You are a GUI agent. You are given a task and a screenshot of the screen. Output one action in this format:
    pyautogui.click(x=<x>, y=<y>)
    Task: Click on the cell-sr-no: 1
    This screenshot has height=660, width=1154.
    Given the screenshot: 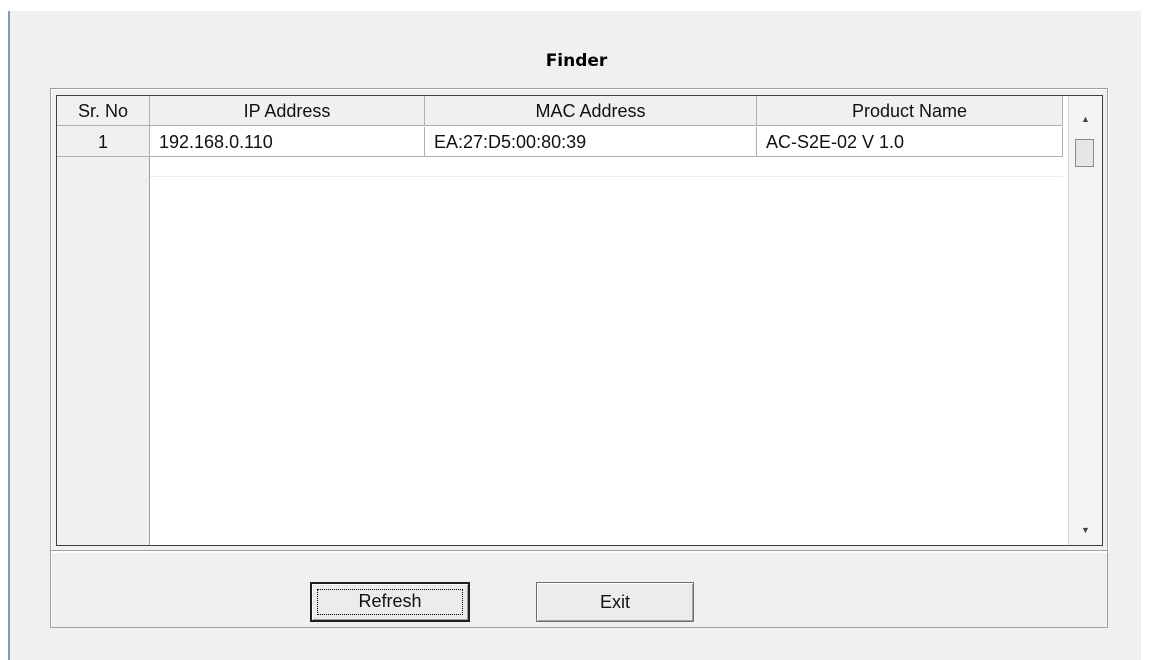 What is the action you would take?
    pyautogui.click(x=103, y=142)
    